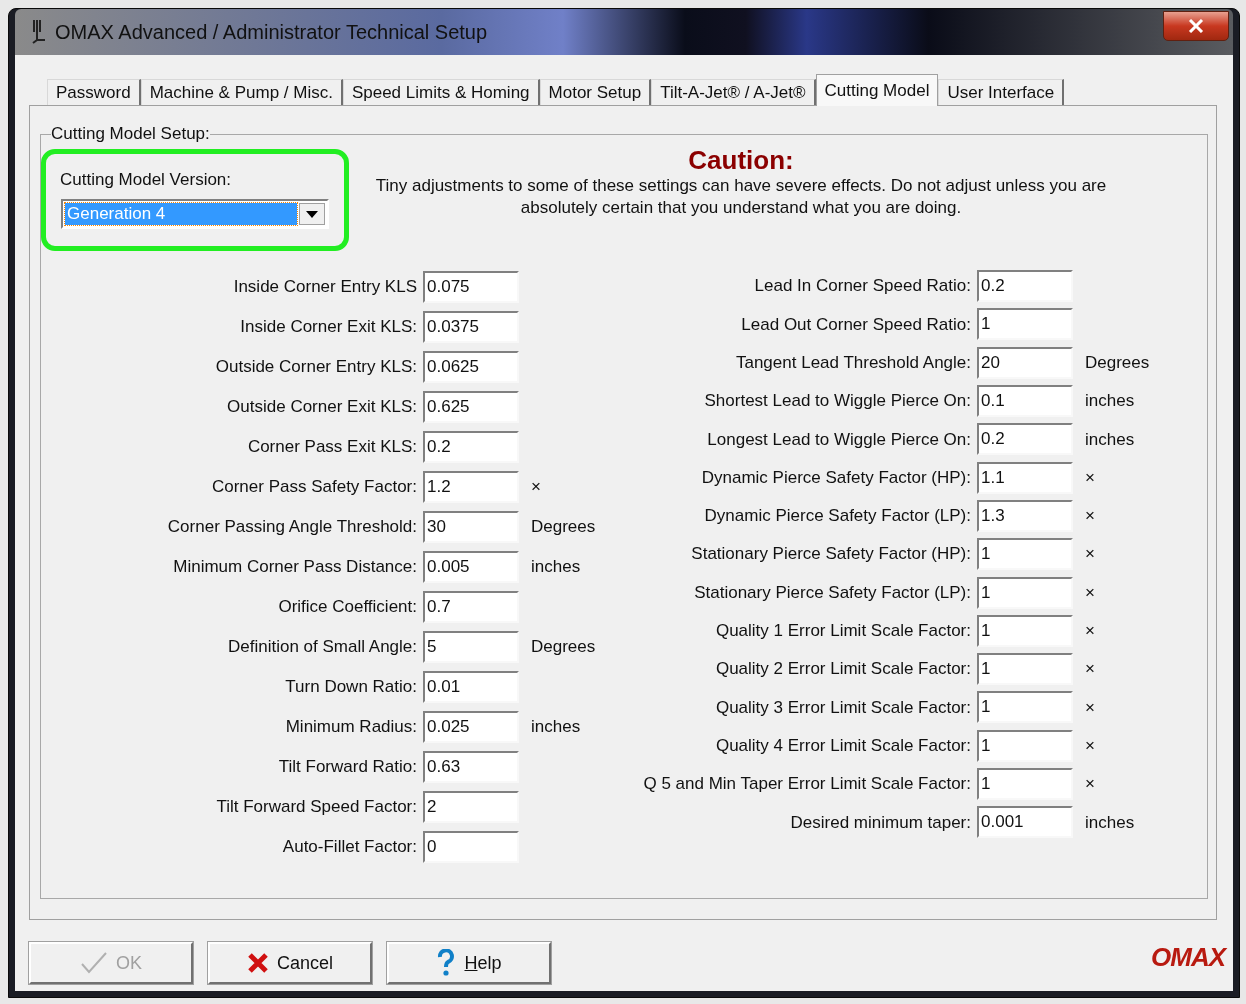 The image size is (1246, 1004). Describe the element at coordinates (316, 807) in the screenshot. I see `field-label: Tilt Forward Speed Factor:` at that location.